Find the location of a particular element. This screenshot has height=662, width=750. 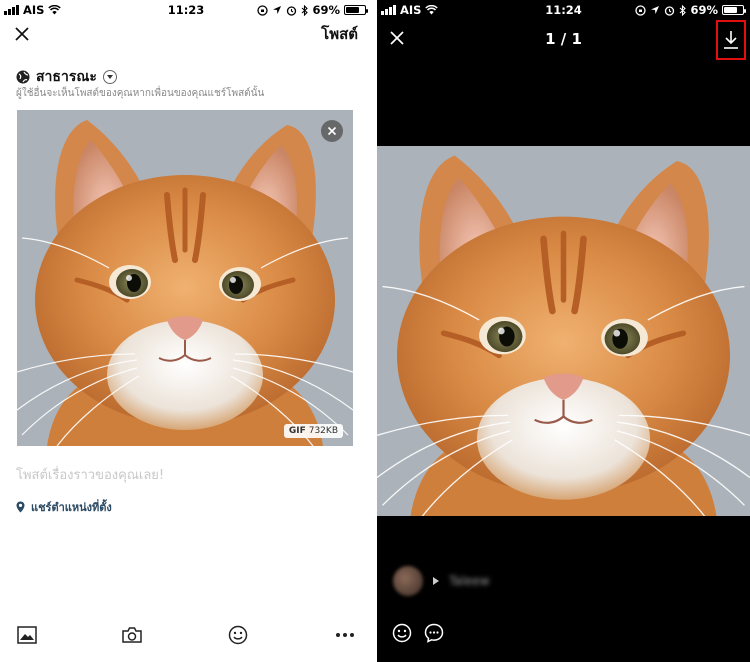

image-icon is located at coordinates (27, 635).